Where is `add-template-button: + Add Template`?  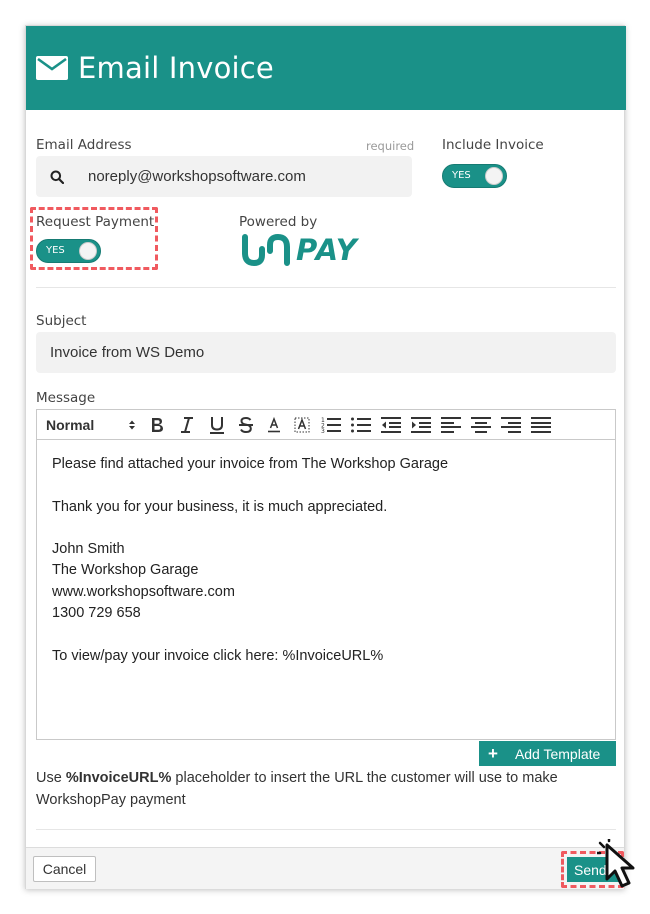
add-template-button: + Add Template is located at coordinates (547, 753).